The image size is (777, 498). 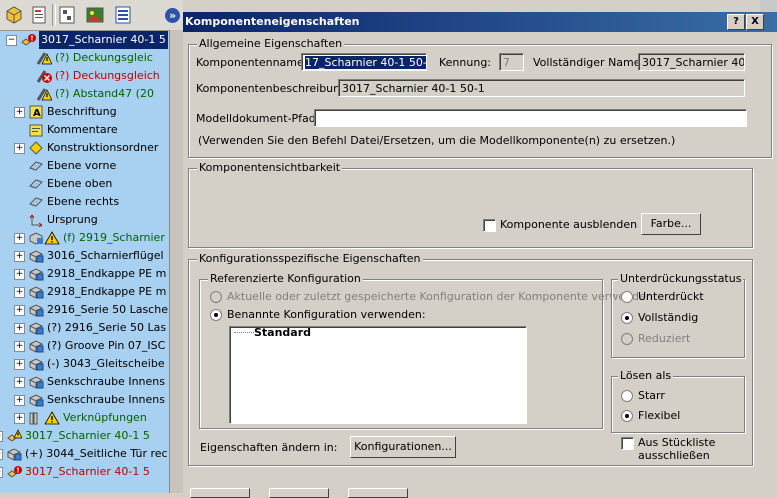 I want to click on tree-item: + Verknüpfungen, so click(x=85, y=418).